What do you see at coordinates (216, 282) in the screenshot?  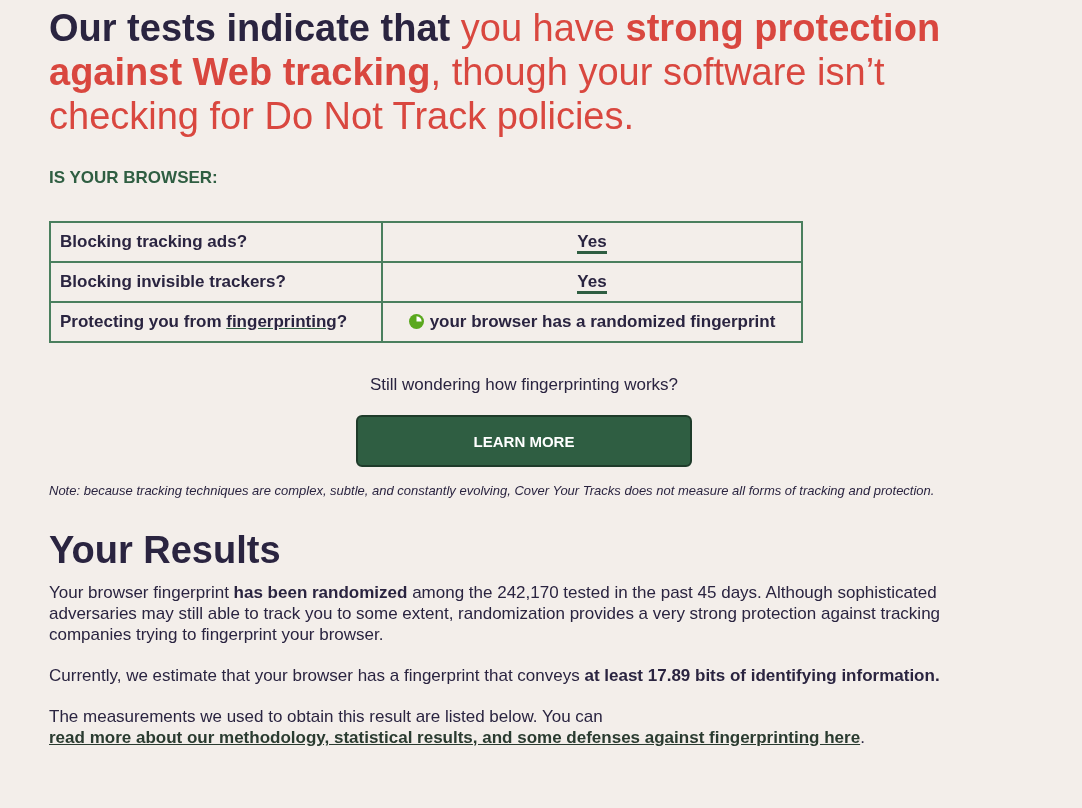 I see `table-cell: Blocking invisible trackers?` at bounding box center [216, 282].